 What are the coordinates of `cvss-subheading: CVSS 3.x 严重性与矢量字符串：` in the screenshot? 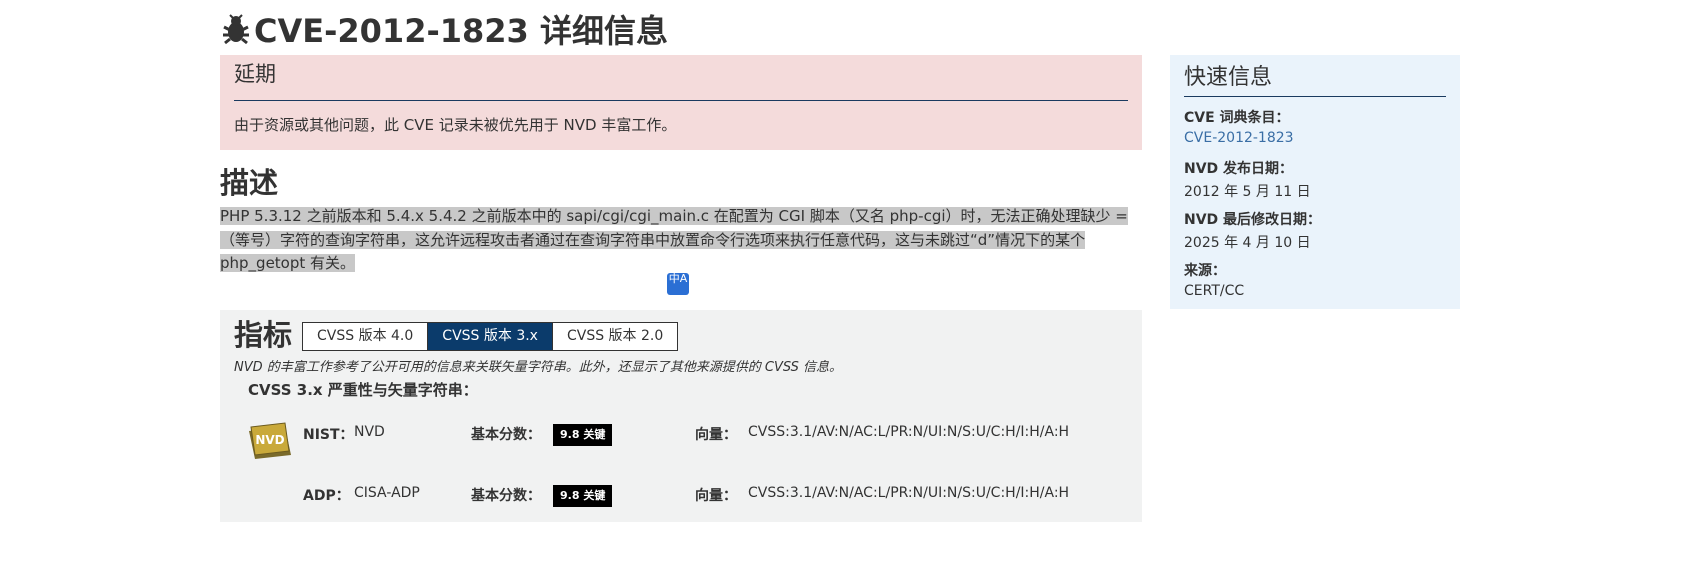 It's located at (363, 390).